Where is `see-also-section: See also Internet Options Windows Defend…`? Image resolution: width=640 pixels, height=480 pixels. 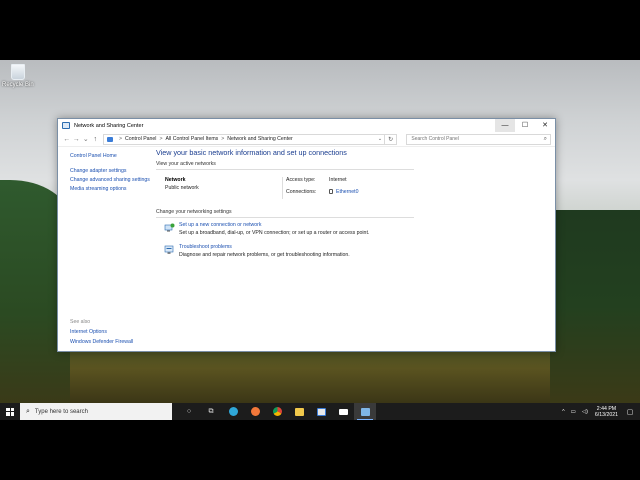
see-also-section: See also Internet Options Windows Defend… is located at coordinates (101, 334).